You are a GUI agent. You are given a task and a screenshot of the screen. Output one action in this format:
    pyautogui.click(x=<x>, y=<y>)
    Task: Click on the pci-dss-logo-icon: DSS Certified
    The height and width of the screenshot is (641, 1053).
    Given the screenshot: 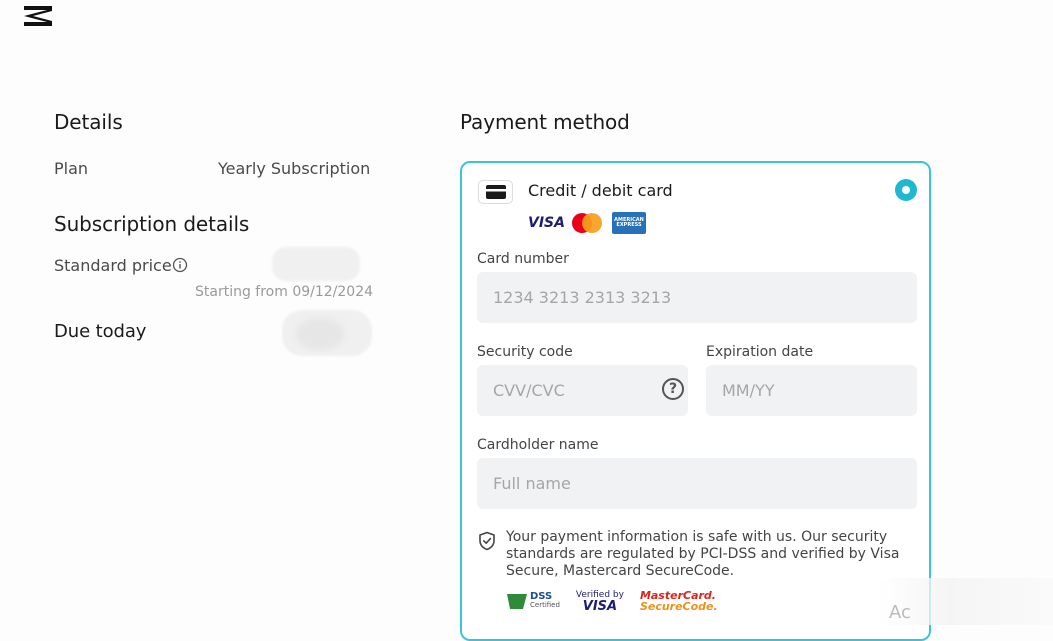 What is the action you would take?
    pyautogui.click(x=533, y=601)
    